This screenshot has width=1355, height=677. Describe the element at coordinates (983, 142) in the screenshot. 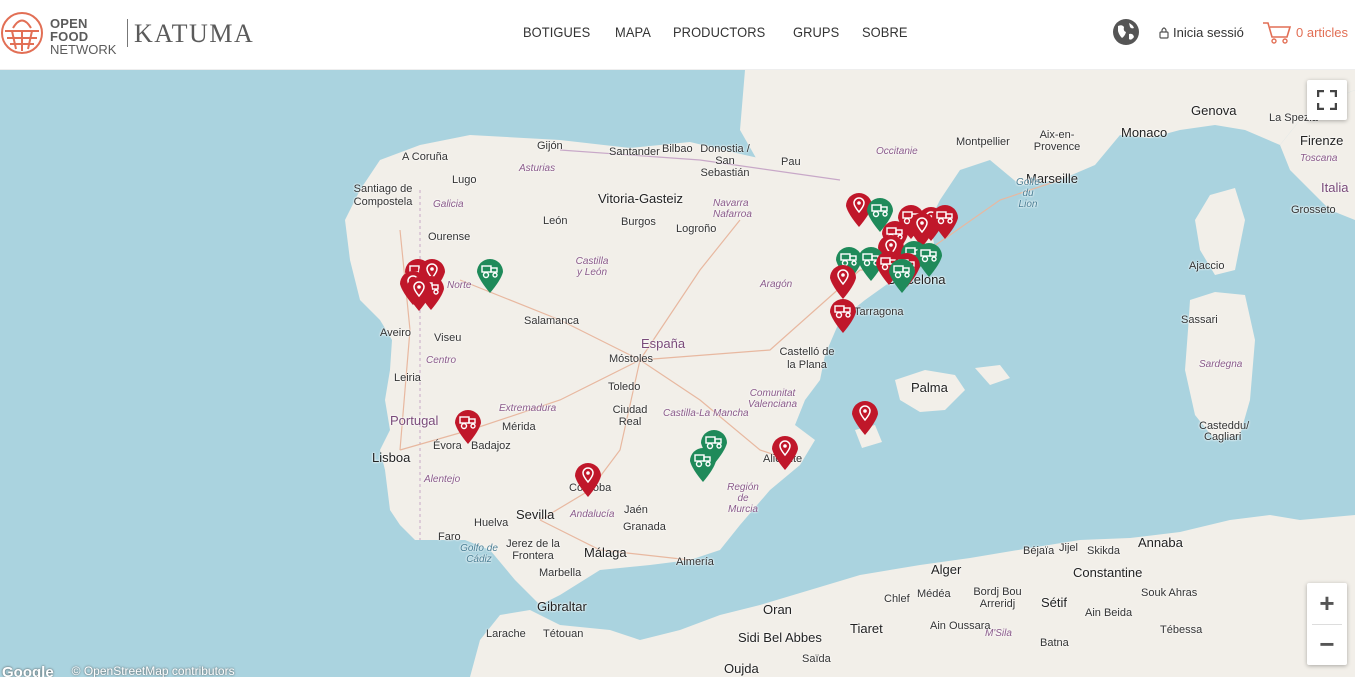

I see `place-label: Montpellier` at that location.